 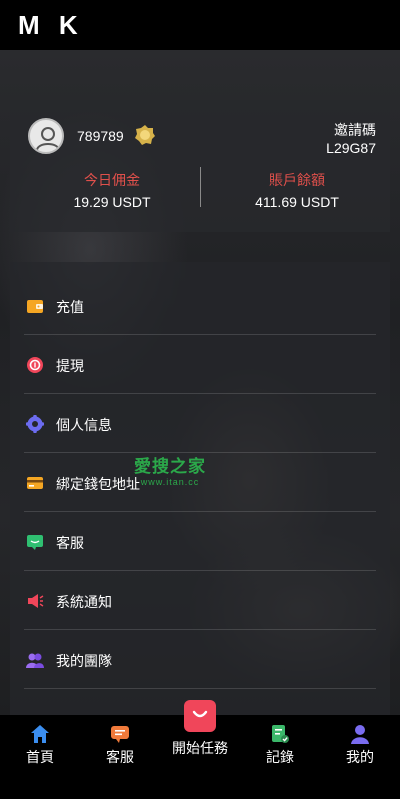 I want to click on menu-item-withdraw: 提現, so click(x=200, y=364).